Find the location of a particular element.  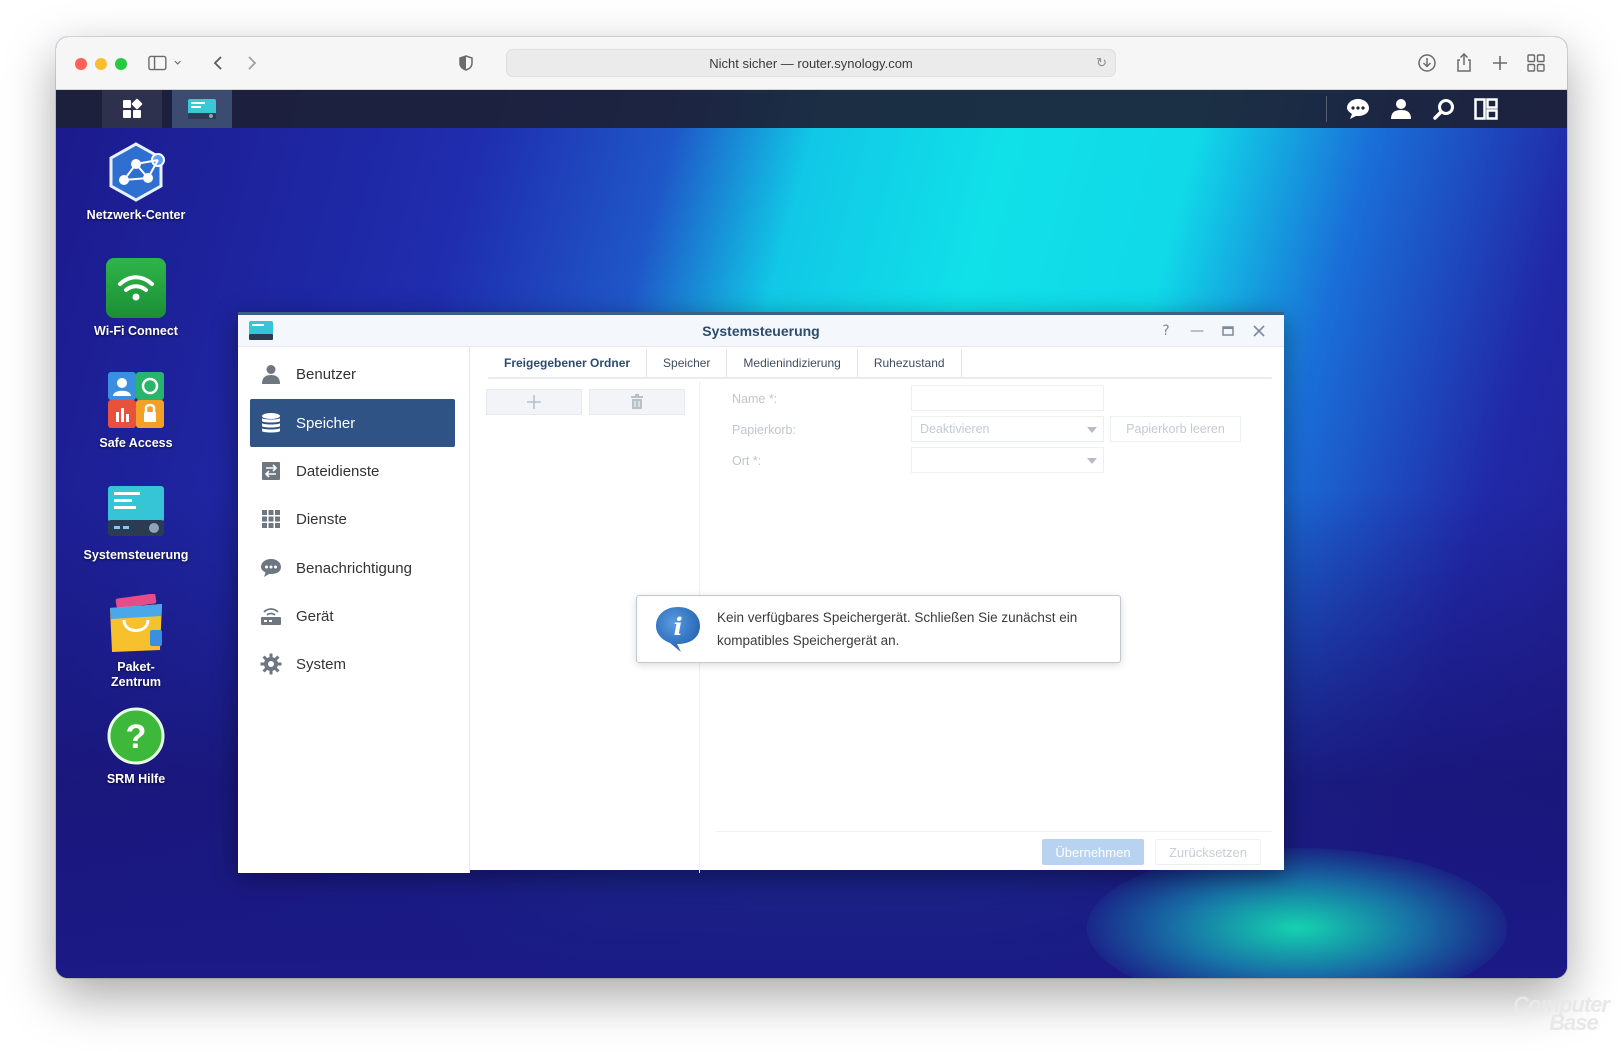

add-button is located at coordinates (534, 402).